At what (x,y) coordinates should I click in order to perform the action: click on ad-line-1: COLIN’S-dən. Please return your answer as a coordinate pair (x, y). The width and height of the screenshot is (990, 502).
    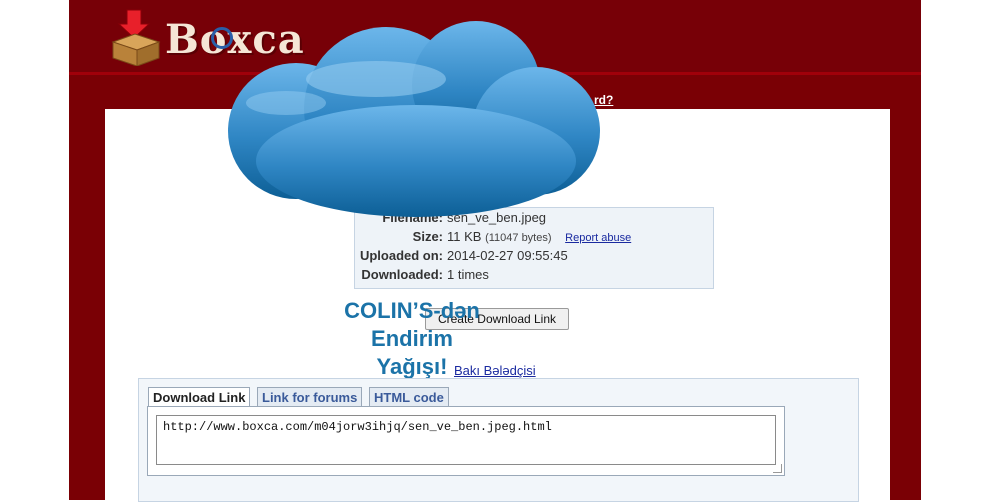
    Looking at the image, I should click on (412, 310).